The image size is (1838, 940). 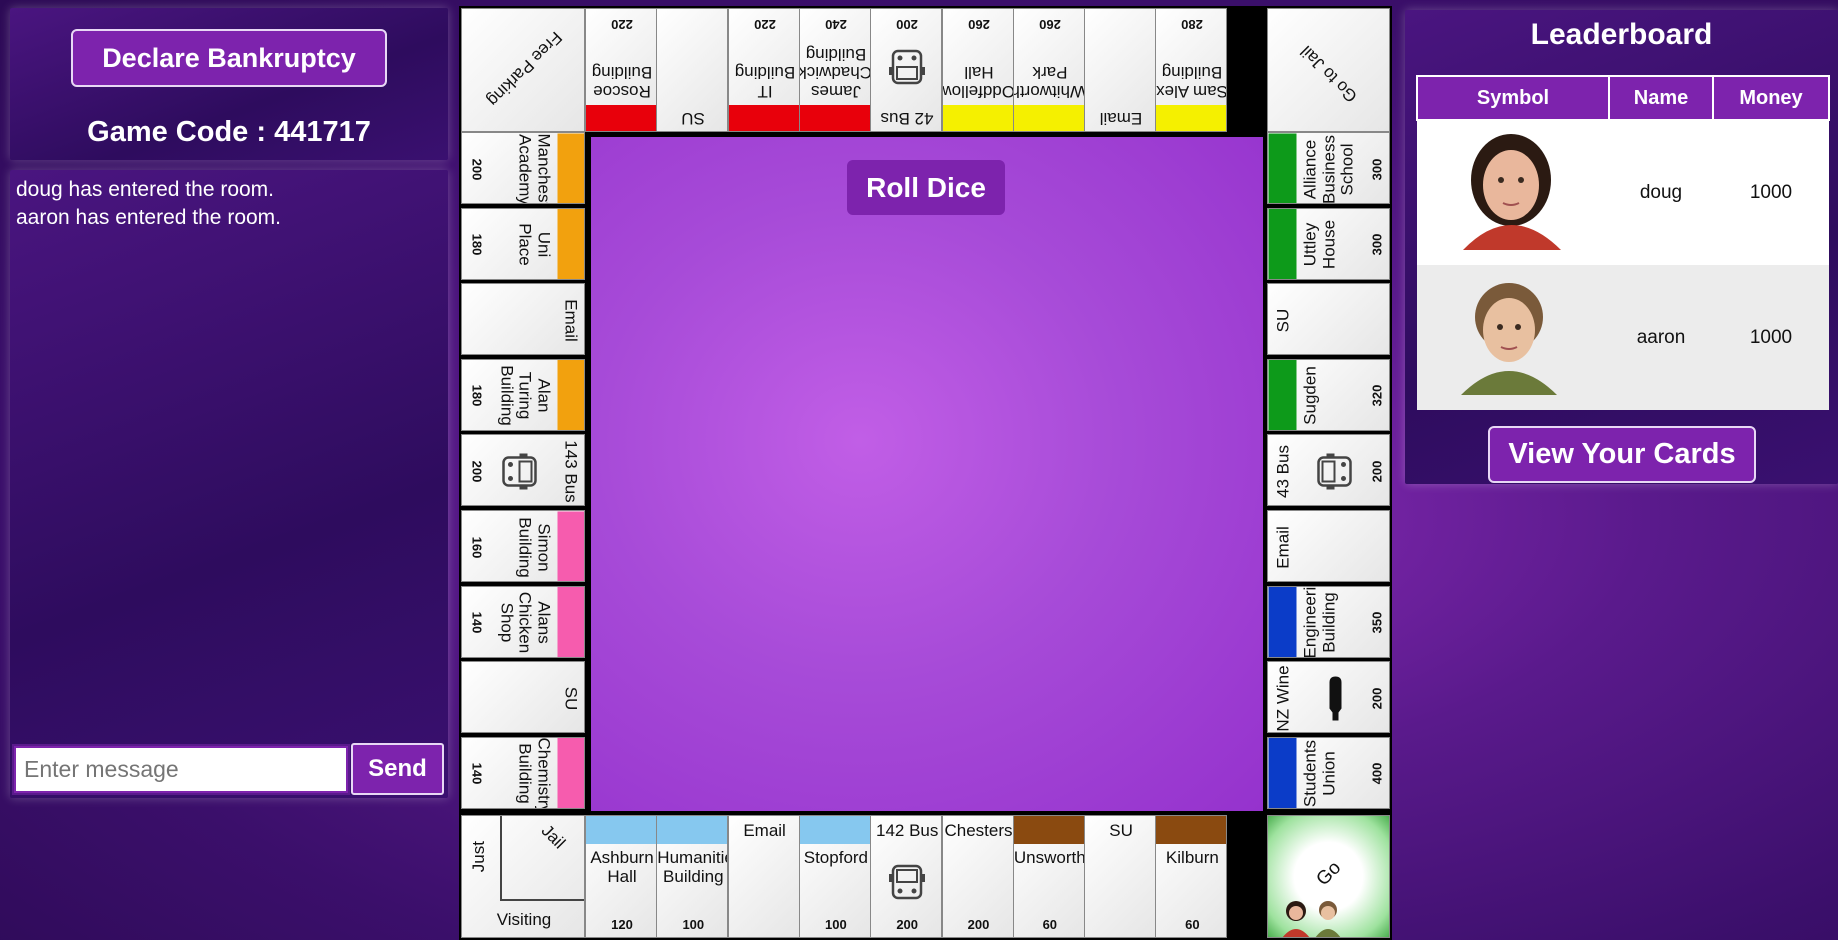 What do you see at coordinates (1771, 98) in the screenshot?
I see `header-money: Money` at bounding box center [1771, 98].